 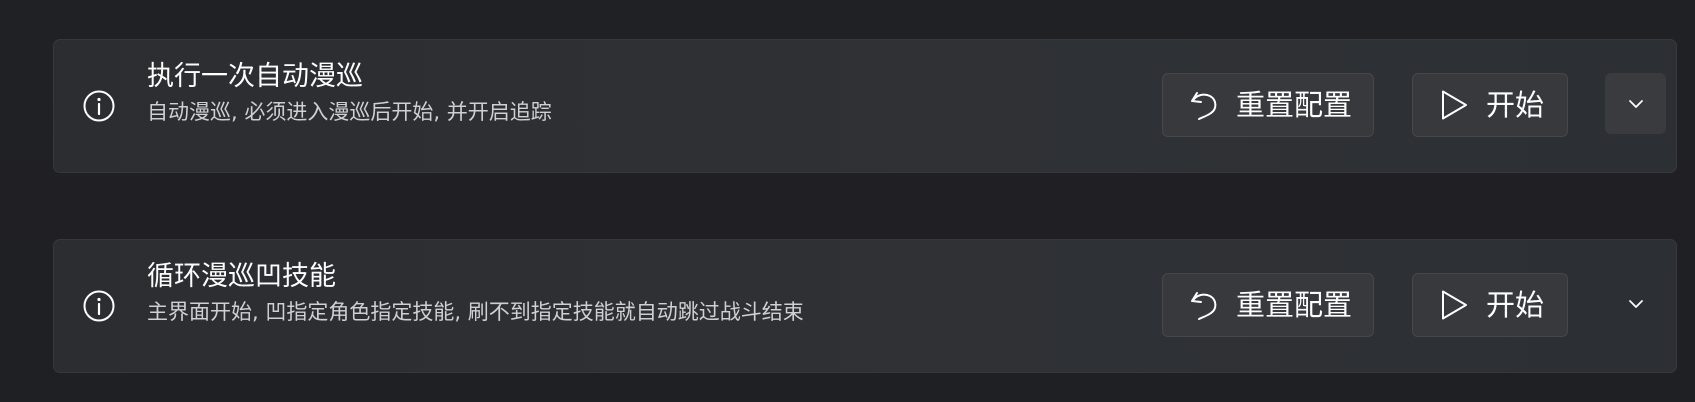 I want to click on task-description: 自动漫巡, 必须进入漫巡后开始, 并开启追踪, so click(x=349, y=112).